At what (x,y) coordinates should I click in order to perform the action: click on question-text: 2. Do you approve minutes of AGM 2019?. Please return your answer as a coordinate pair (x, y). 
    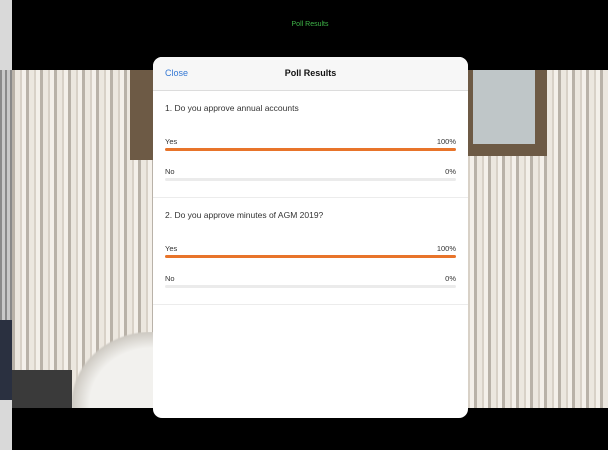
    Looking at the image, I should click on (244, 215).